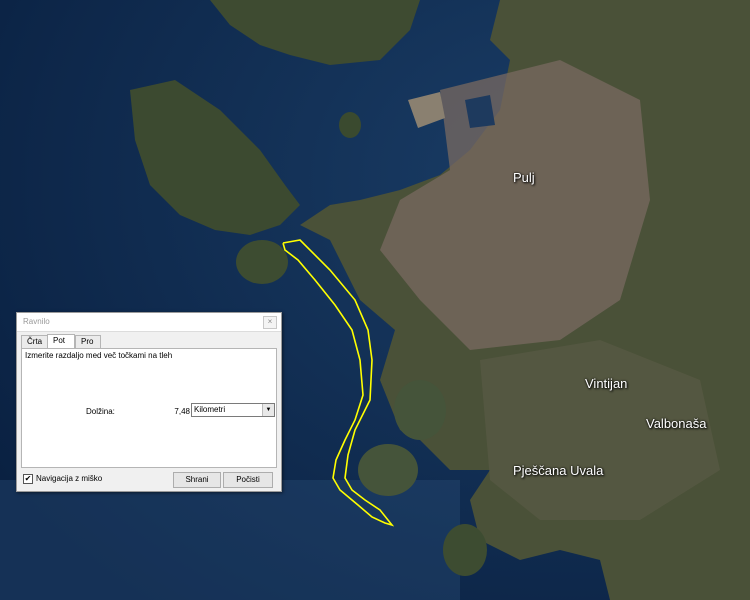 The width and height of the screenshot is (750, 600). Describe the element at coordinates (182, 411) in the screenshot. I see `length-value: 7,48` at that location.